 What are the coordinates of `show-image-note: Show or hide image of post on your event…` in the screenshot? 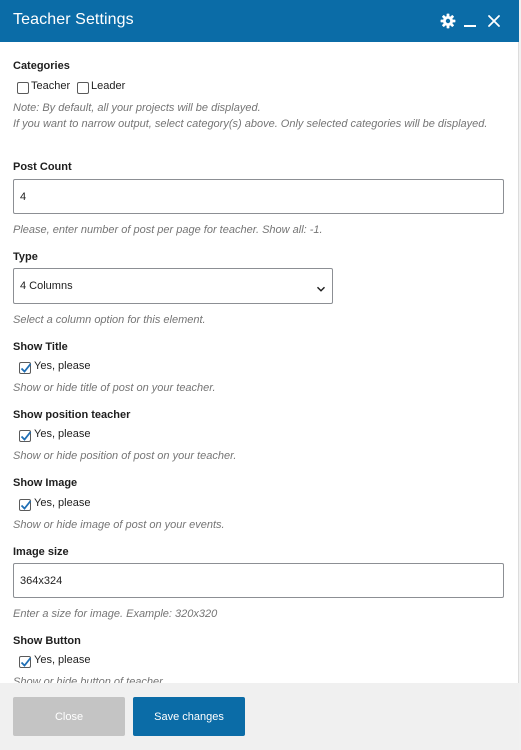 It's located at (119, 525).